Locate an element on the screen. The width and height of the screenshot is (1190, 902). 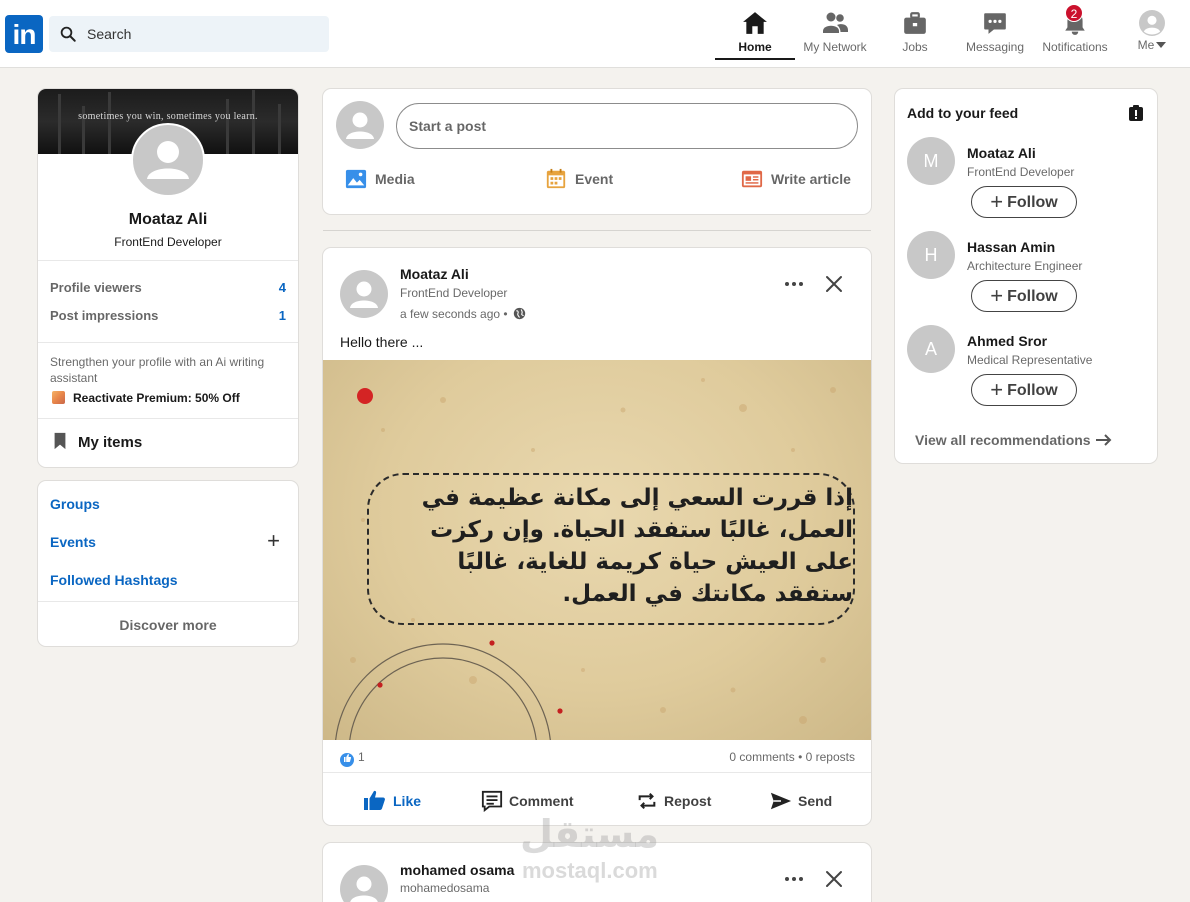
recommendation-avatar: M is located at coordinates (931, 161).